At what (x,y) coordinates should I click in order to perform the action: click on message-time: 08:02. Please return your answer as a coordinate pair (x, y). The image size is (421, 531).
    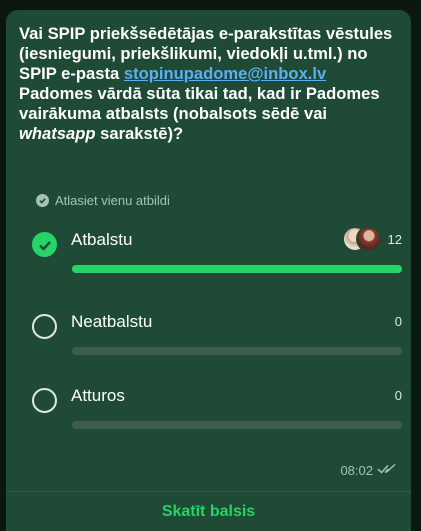
    Looking at the image, I should click on (356, 470).